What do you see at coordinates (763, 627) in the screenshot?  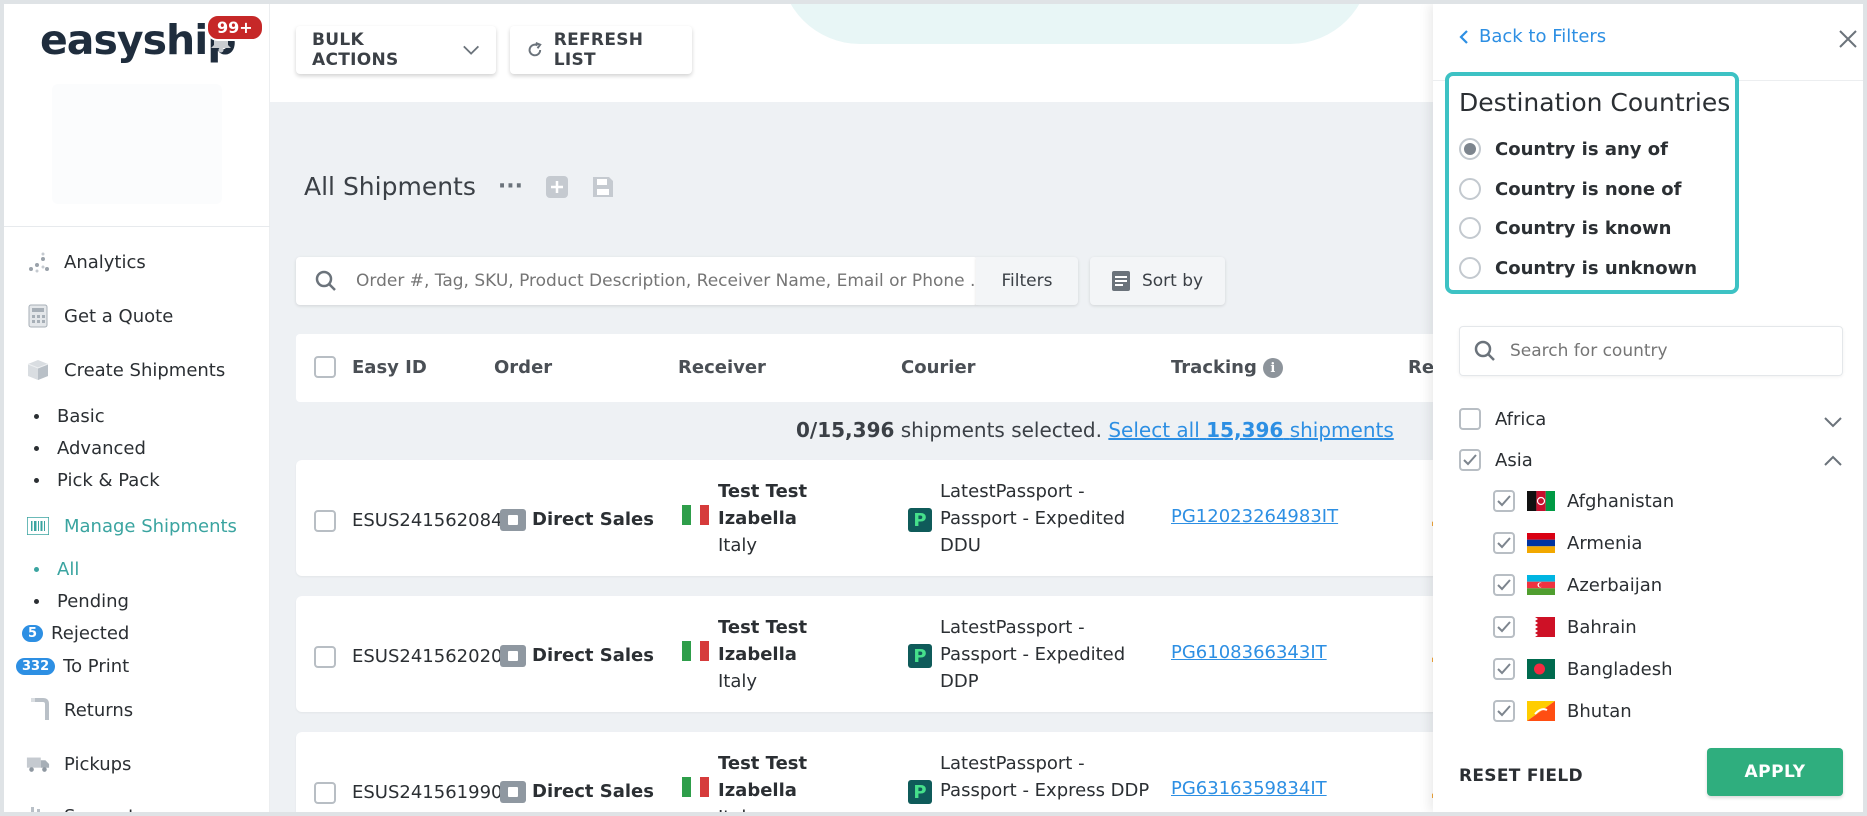 I see `receiver-name-line1: Test Test` at bounding box center [763, 627].